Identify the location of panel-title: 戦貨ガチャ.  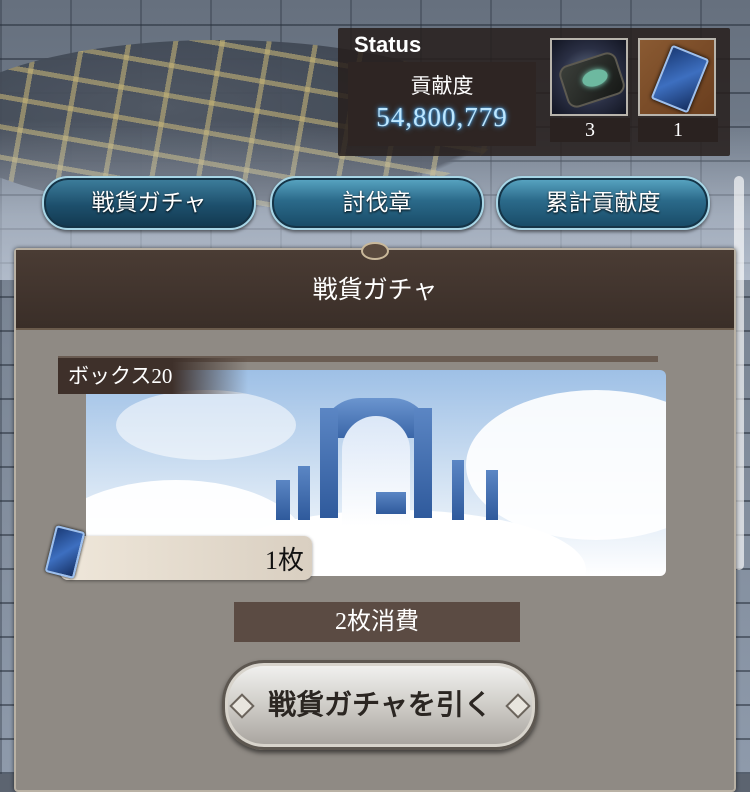
(375, 289).